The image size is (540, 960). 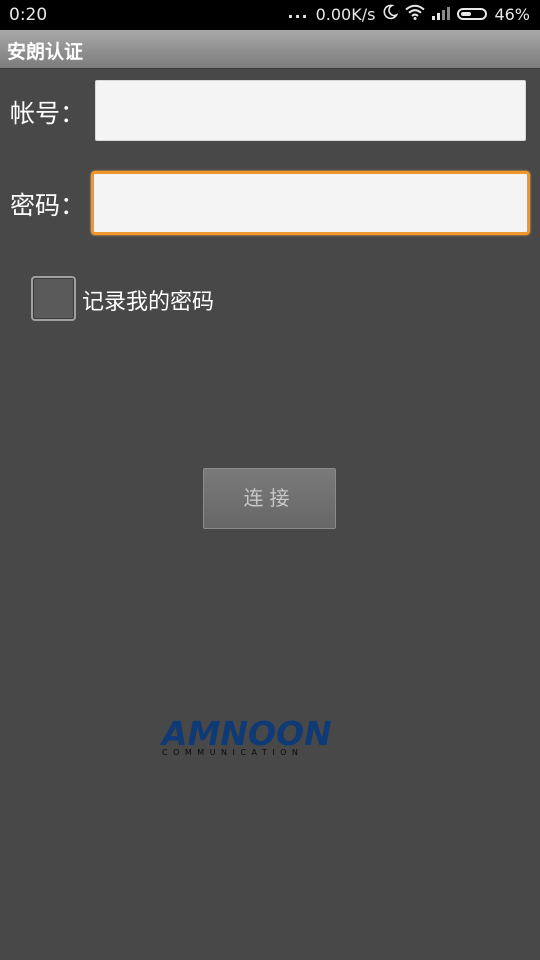 I want to click on account-input, so click(x=310, y=110).